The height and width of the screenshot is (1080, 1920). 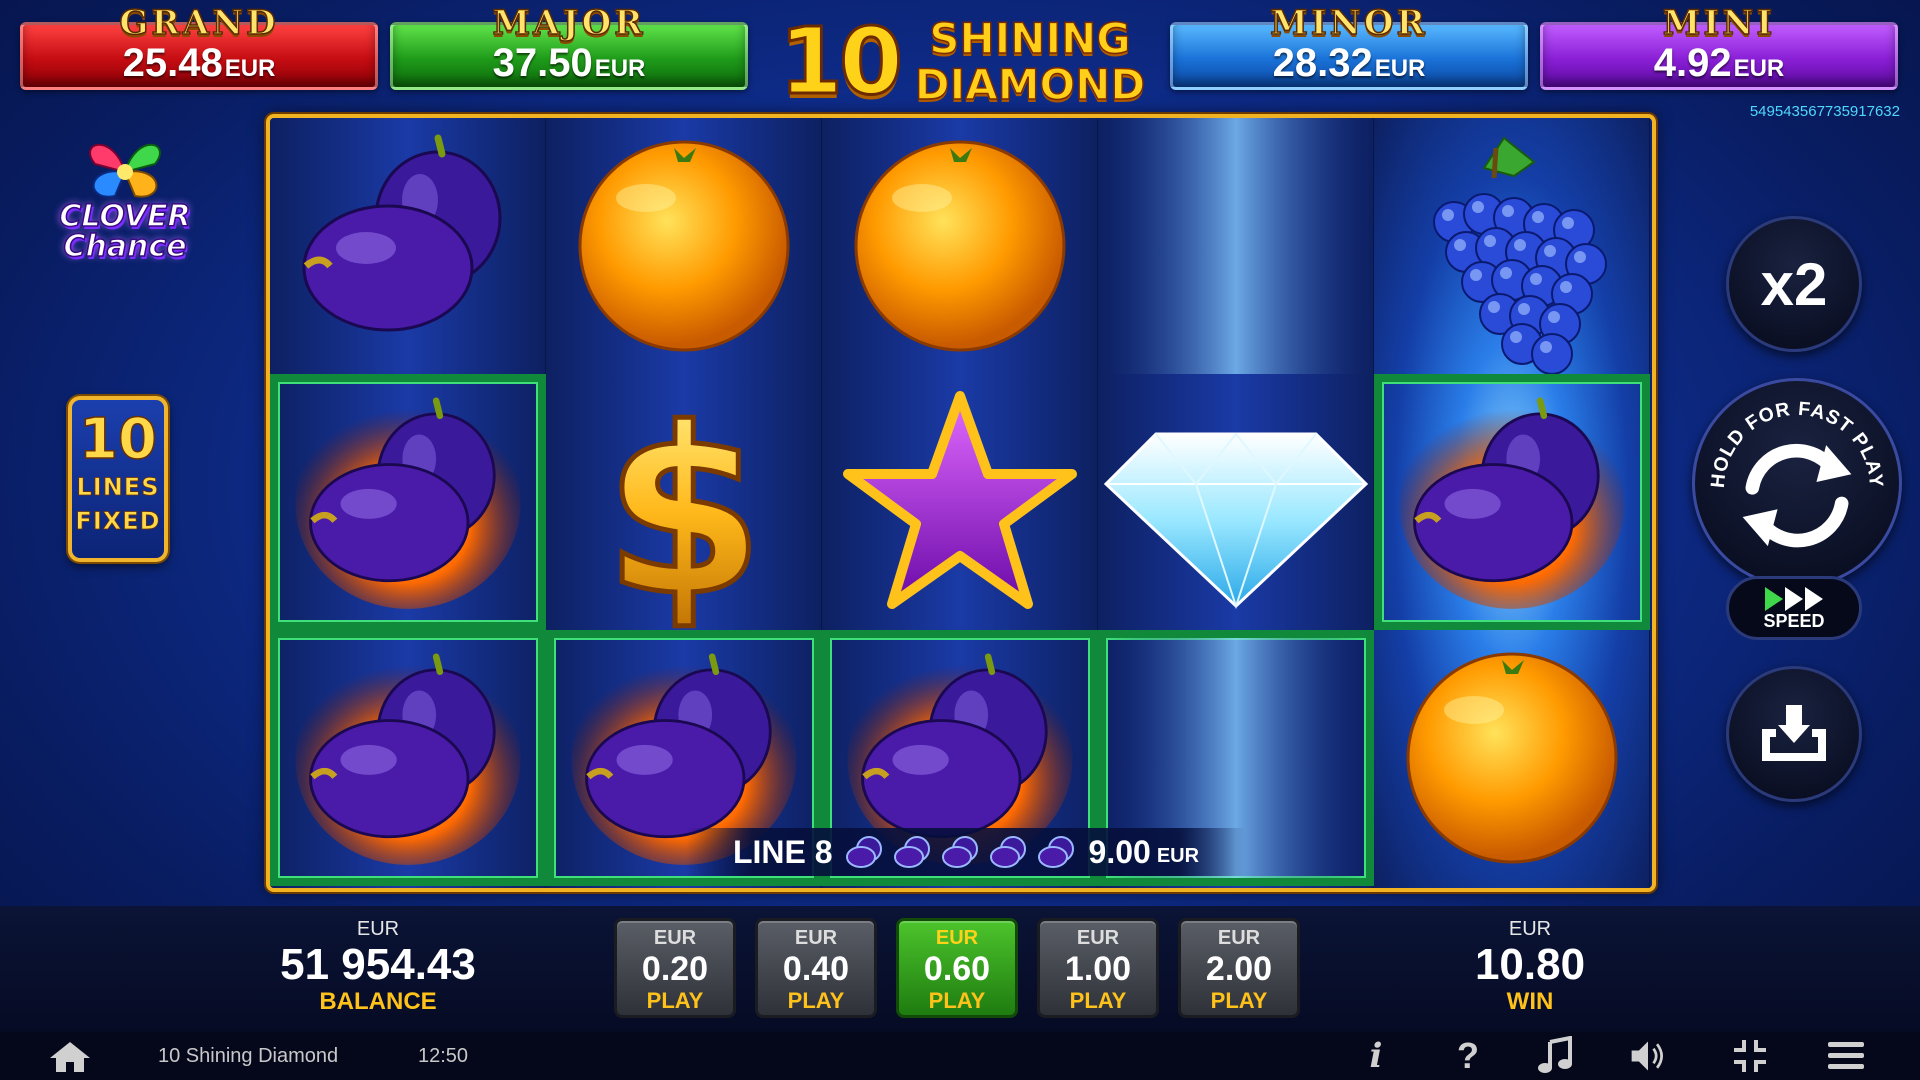 I want to click on spin-button: HOLD FOR FAST PLAY, so click(x=1797, y=483).